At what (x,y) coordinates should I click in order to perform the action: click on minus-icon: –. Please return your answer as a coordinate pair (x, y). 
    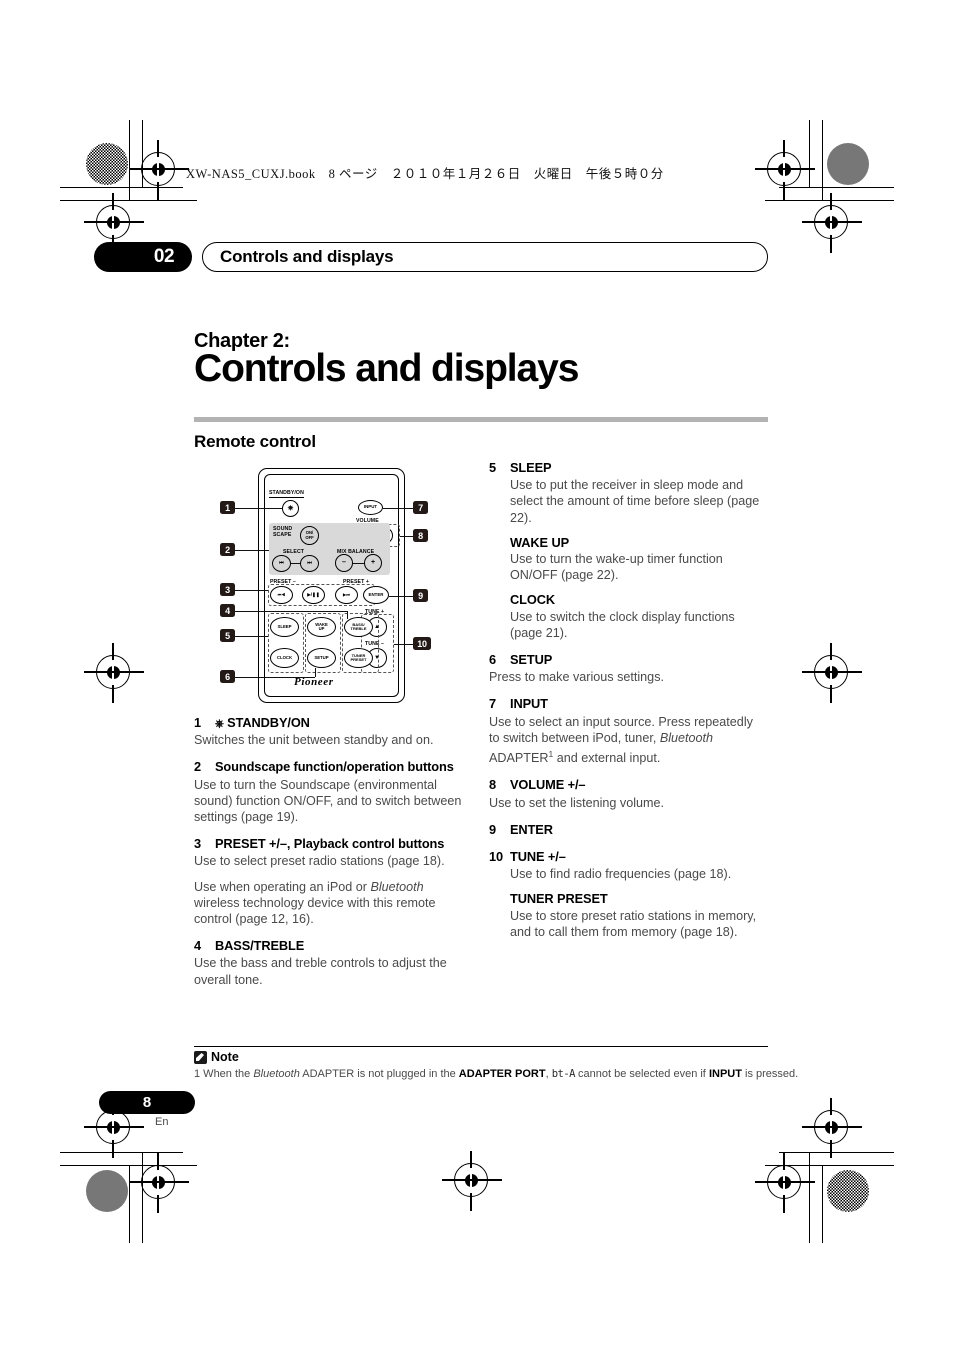
    Looking at the image, I should click on (344, 562).